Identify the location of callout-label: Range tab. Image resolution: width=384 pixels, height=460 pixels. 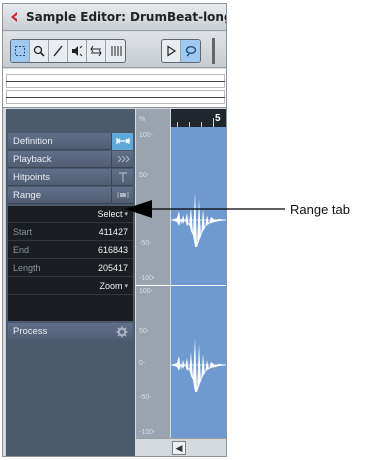
(320, 209).